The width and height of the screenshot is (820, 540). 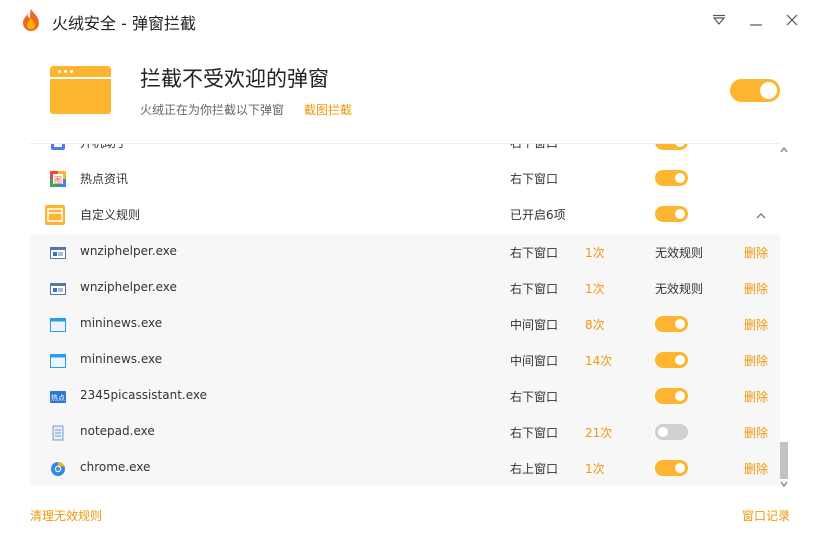 I want to click on svg-text: 热点, so click(x=58, y=397).